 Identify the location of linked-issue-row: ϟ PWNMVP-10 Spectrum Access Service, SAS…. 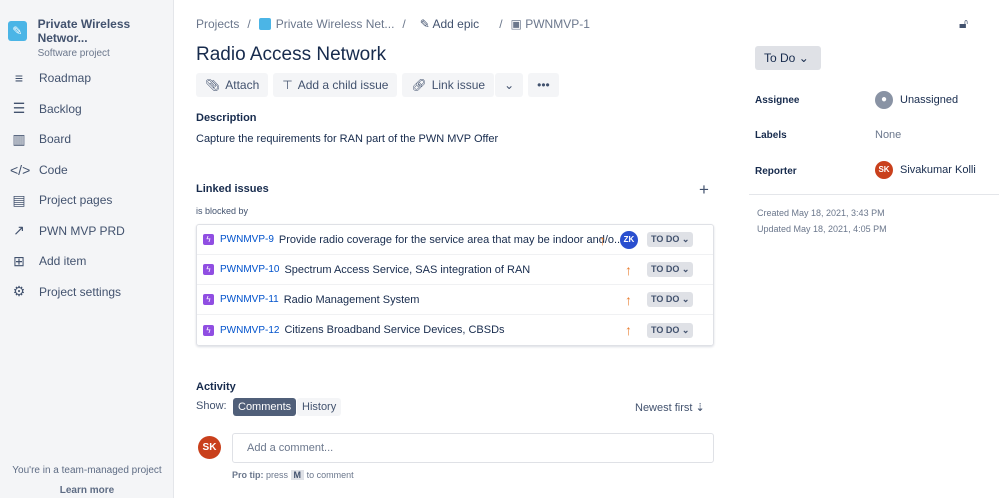
(455, 270).